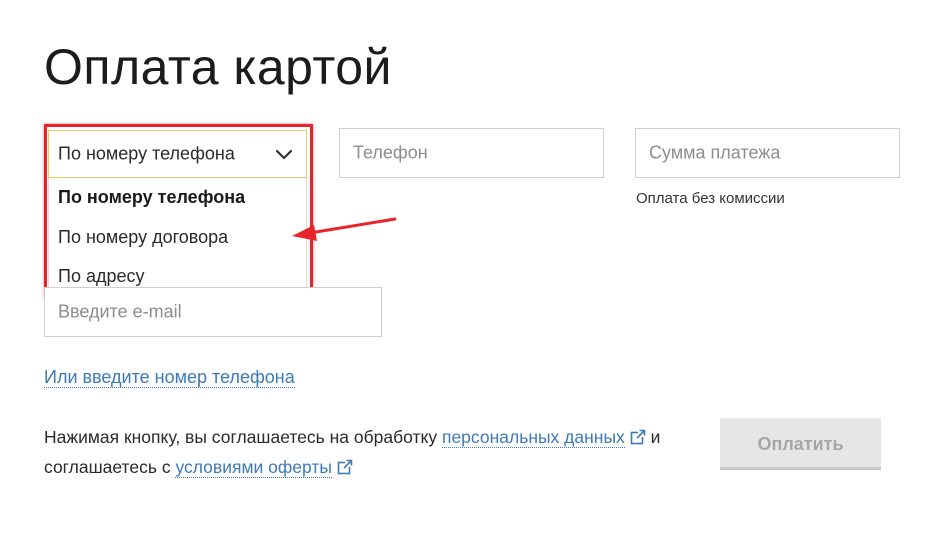 This screenshot has width=943, height=546. Describe the element at coordinates (284, 155) in the screenshot. I see `chevron-down-icon` at that location.